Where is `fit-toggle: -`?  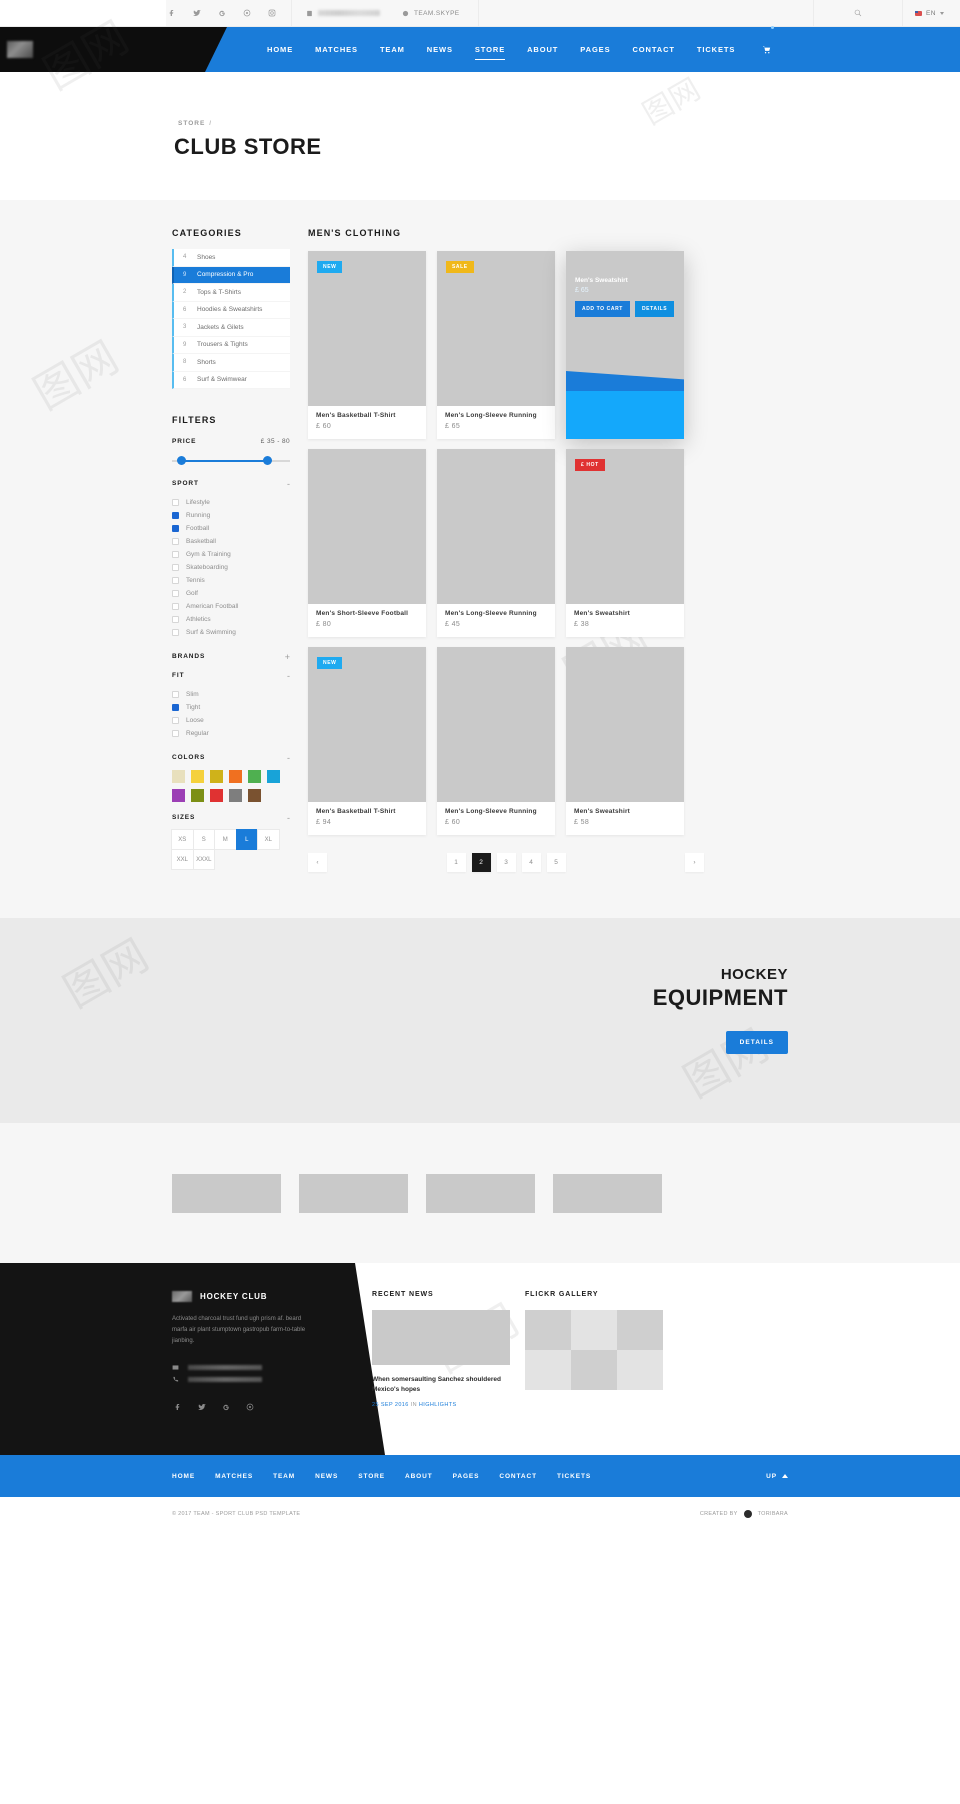
fit-toggle: - is located at coordinates (288, 675).